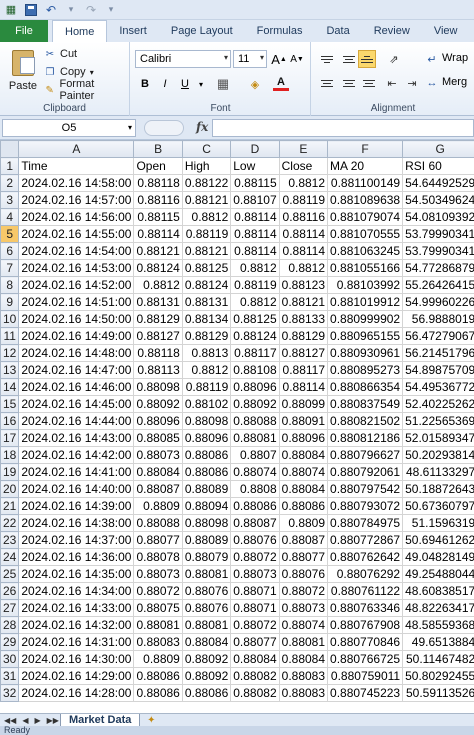  What do you see at coordinates (10, 319) in the screenshot?
I see `row-header: 10` at bounding box center [10, 319].